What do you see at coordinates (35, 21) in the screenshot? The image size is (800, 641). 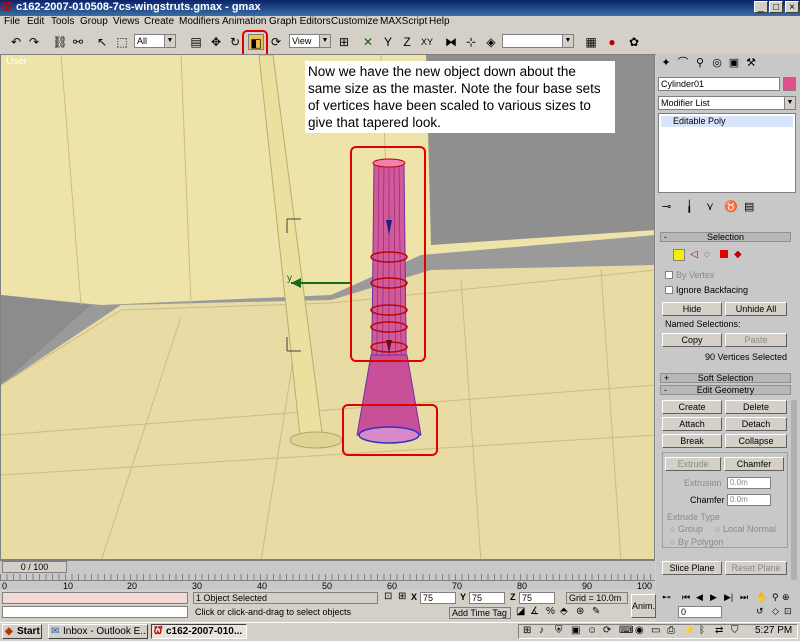 I see `menu-edit: Edit` at bounding box center [35, 21].